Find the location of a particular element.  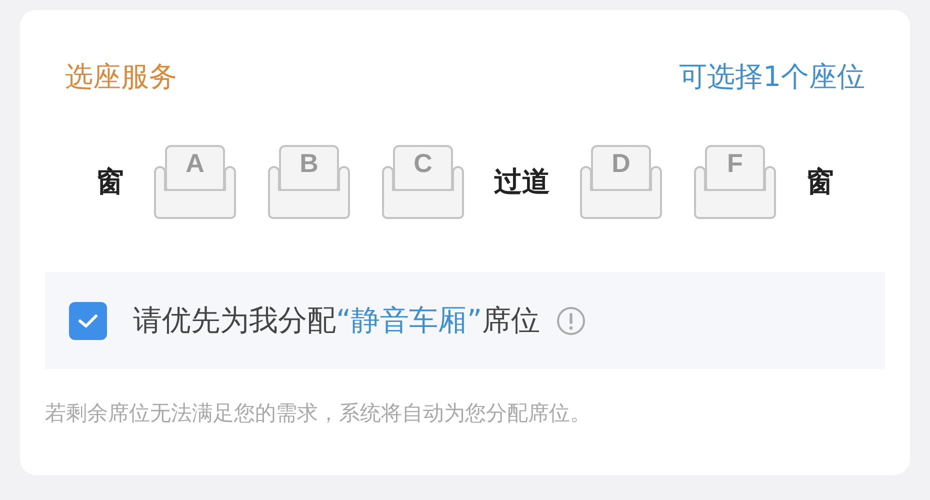

seat-limit-hint: 可选择1个座位 is located at coordinates (772, 77).